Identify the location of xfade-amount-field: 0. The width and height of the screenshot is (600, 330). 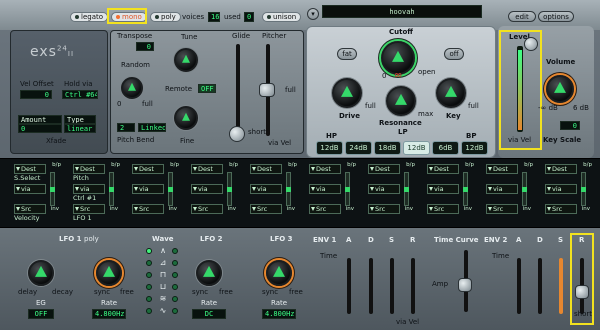
(40, 128).